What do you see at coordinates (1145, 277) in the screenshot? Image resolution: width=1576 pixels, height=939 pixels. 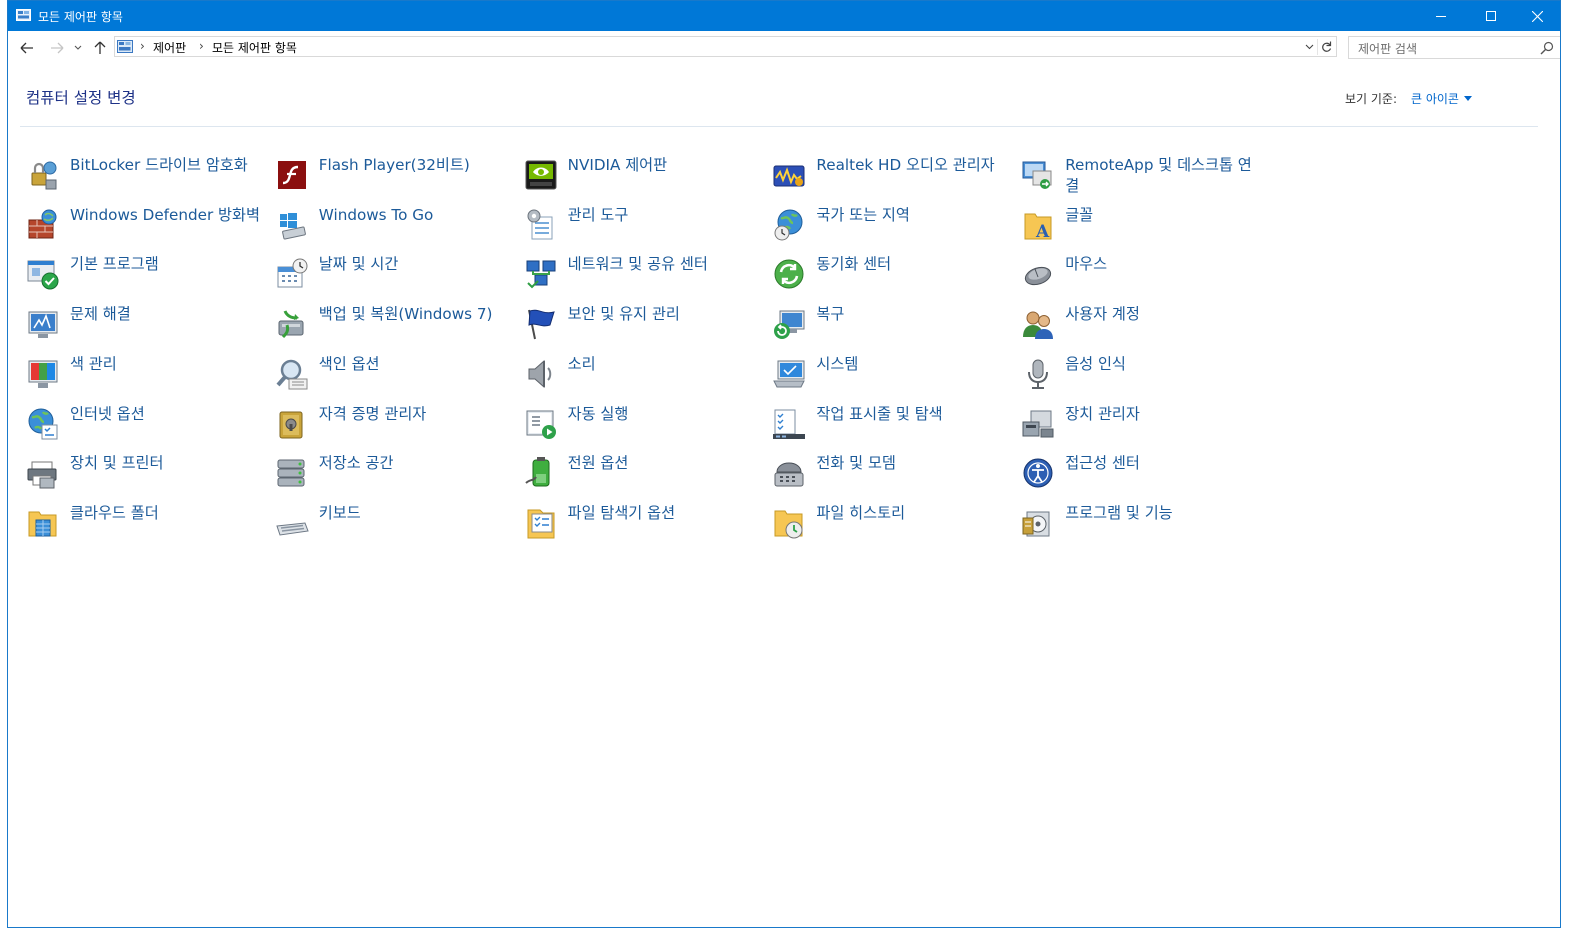 I see `control-panel-item: 마우스` at bounding box center [1145, 277].